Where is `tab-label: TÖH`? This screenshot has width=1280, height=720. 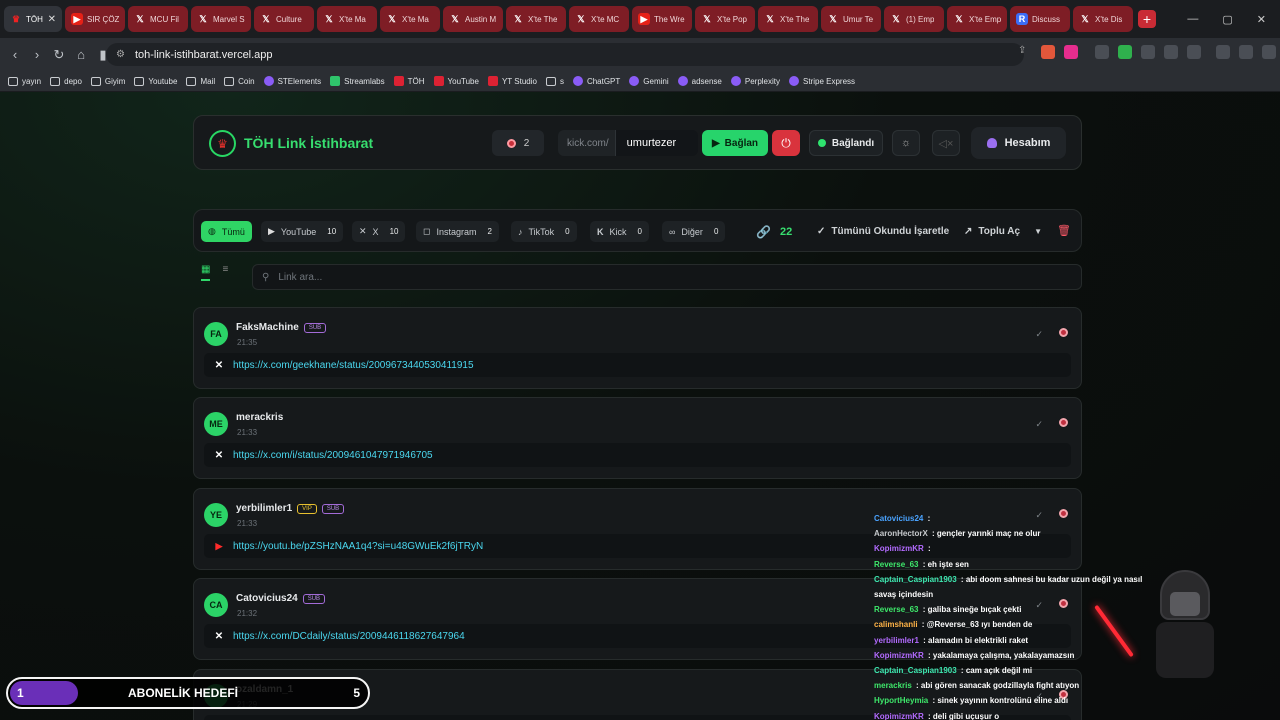 tab-label: TÖH is located at coordinates (34, 19).